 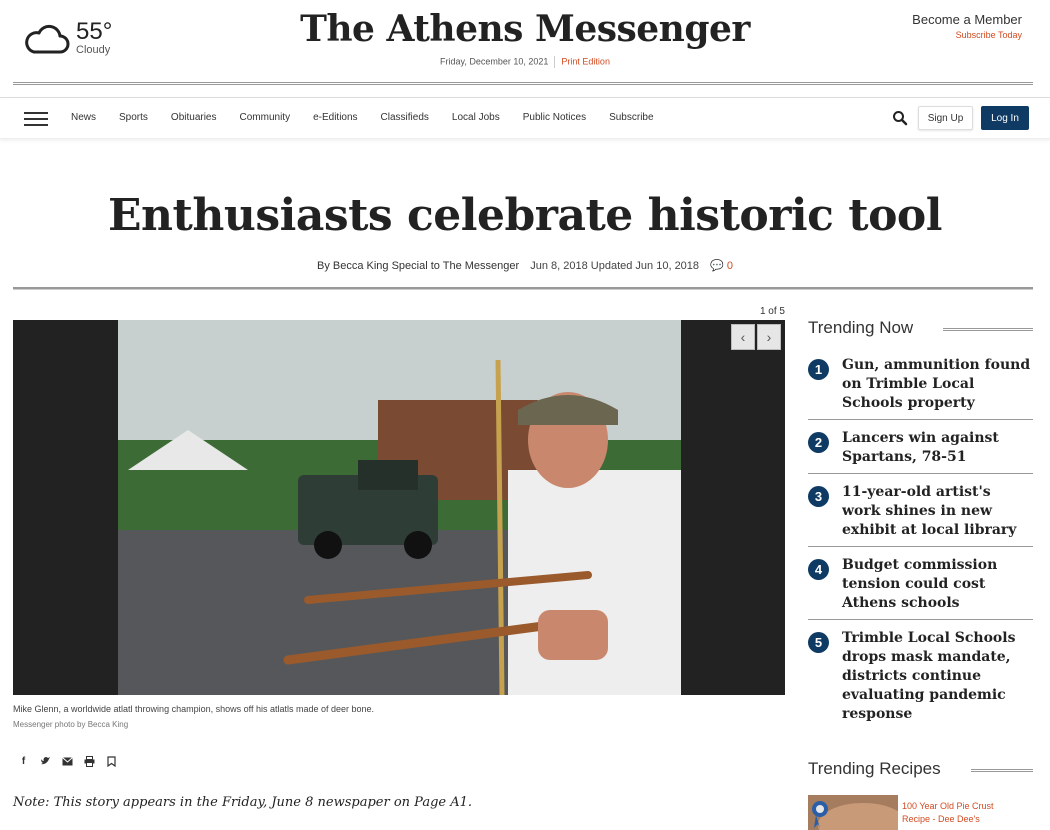 I want to click on nav-item-e-editions: e-Editions, so click(x=335, y=117).